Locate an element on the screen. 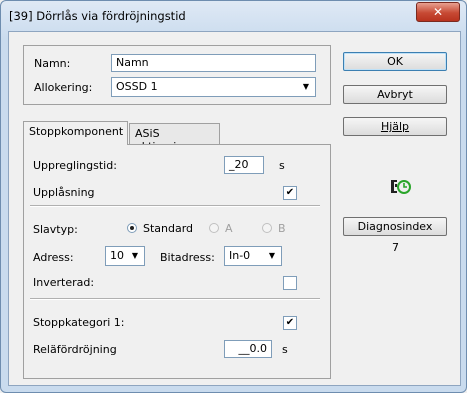 The image size is (467, 393). alloc-label: Allokering: is located at coordinates (63, 87).